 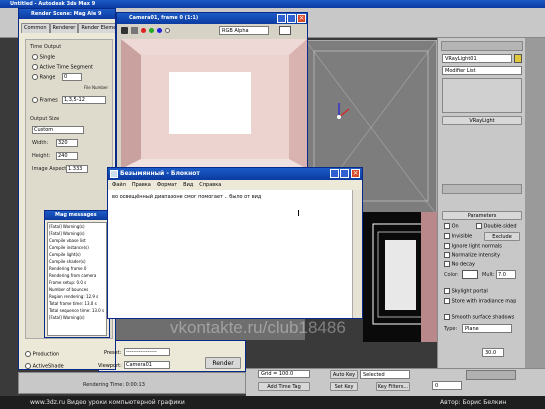 I want to click on notepad-maximize-button, so click(x=344, y=173).